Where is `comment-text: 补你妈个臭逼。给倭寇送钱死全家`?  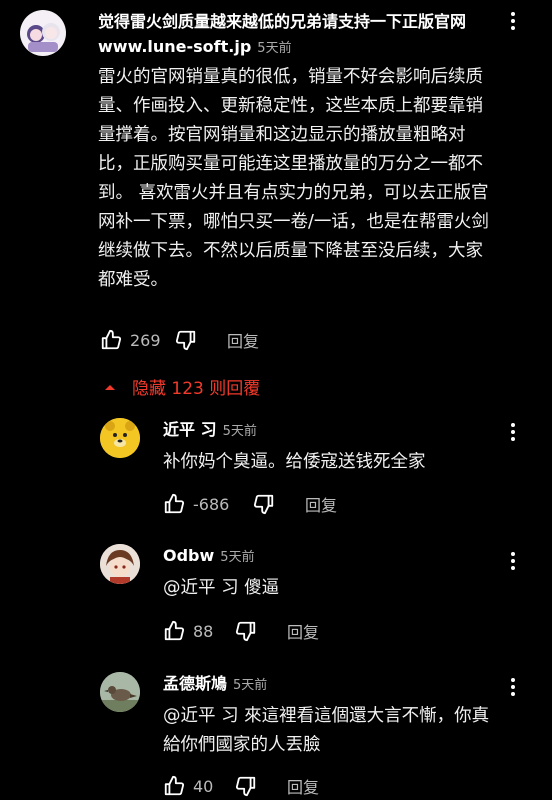
comment-text: 补你妈个臭逼。给倭寇送钱死全家 is located at coordinates (294, 462).